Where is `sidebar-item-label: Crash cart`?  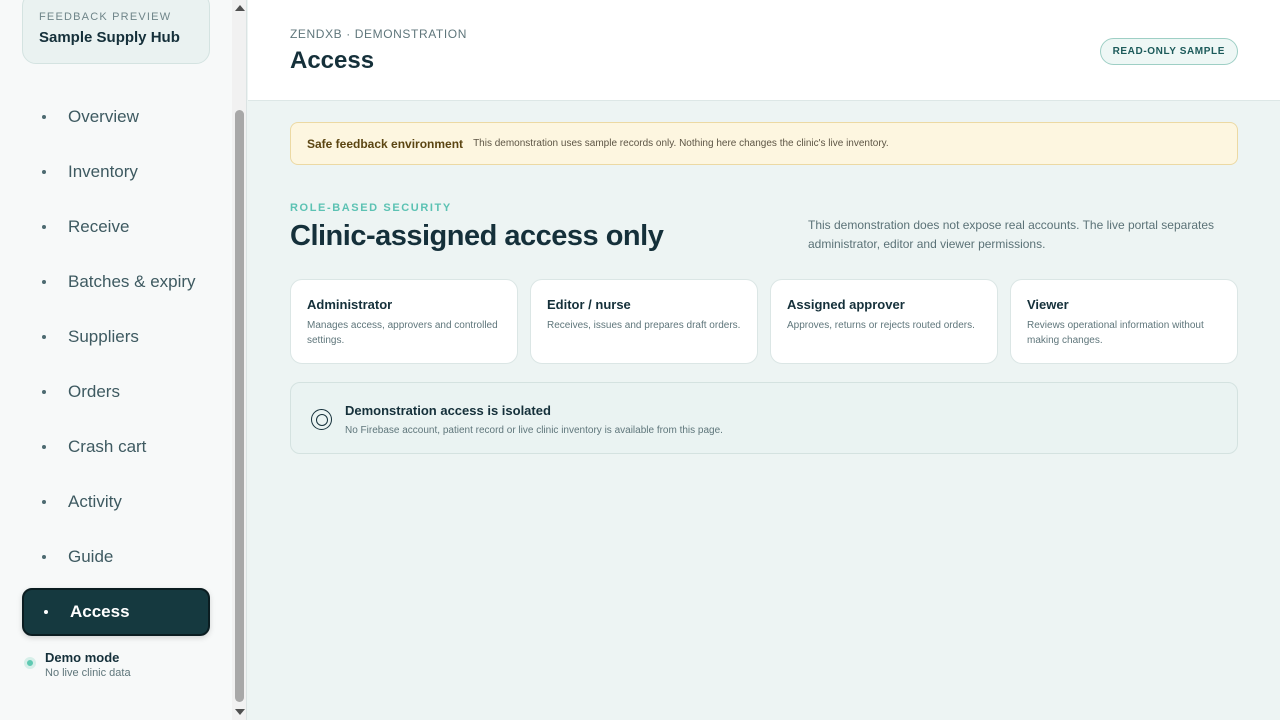 sidebar-item-label: Crash cart is located at coordinates (107, 446).